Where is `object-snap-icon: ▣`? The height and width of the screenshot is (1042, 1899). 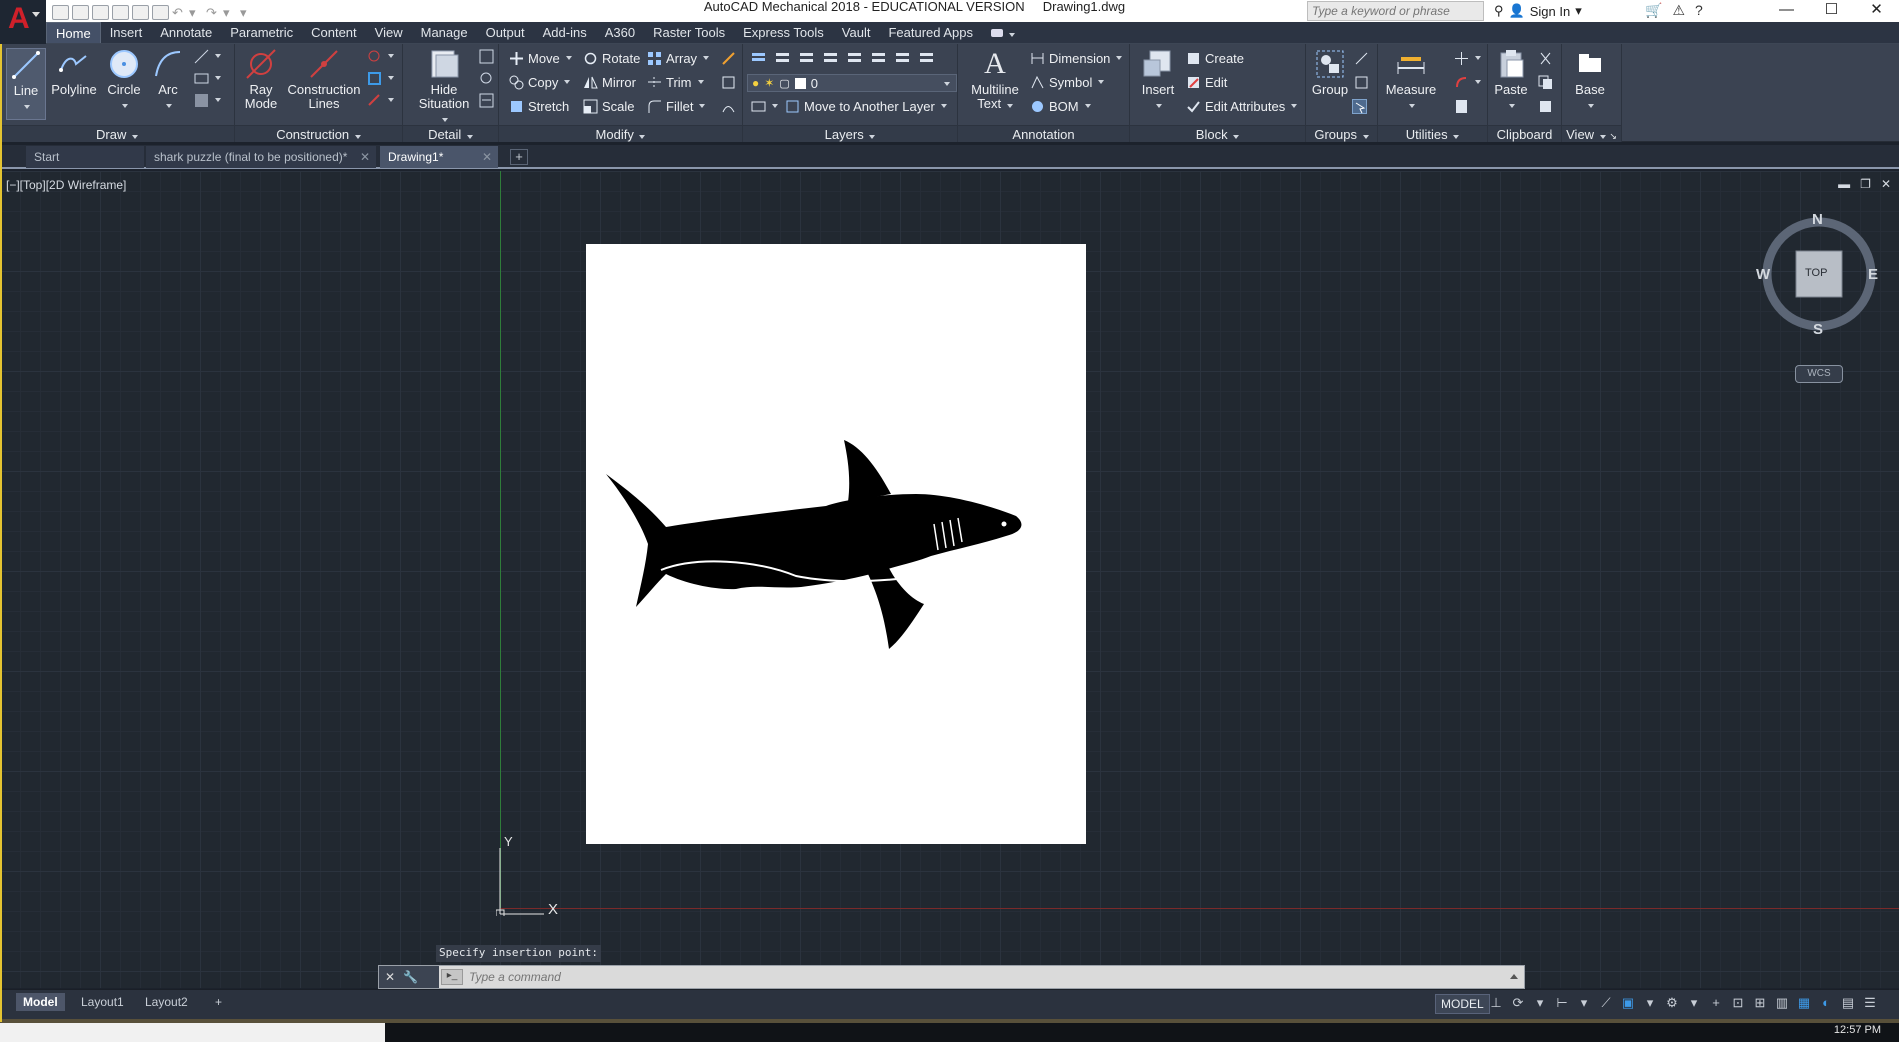 object-snap-icon: ▣ is located at coordinates (1628, 1003).